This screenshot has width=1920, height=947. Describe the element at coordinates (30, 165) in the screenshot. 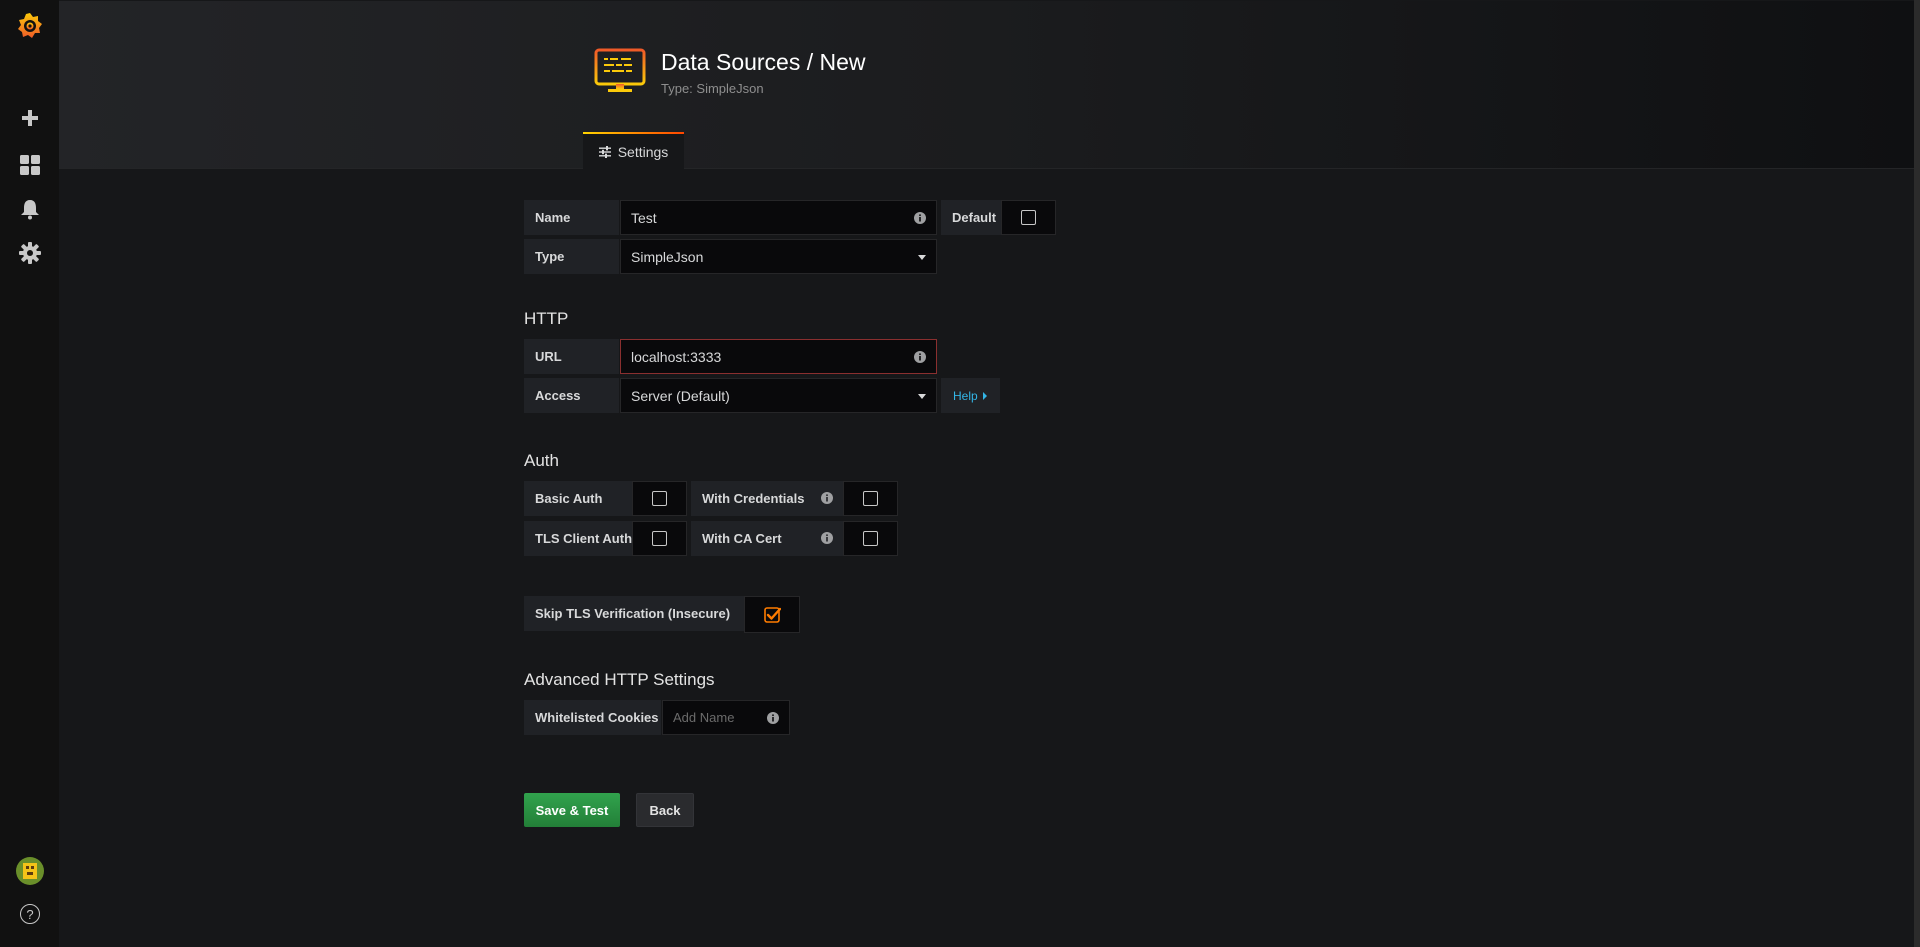

I see `dashboards-icon` at that location.